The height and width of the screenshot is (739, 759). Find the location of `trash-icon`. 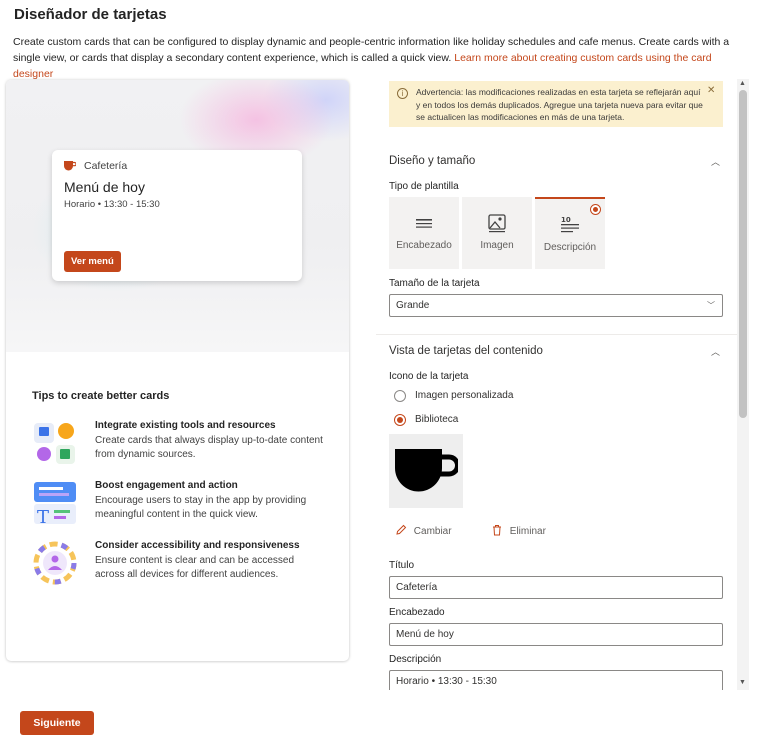

trash-icon is located at coordinates (497, 530).